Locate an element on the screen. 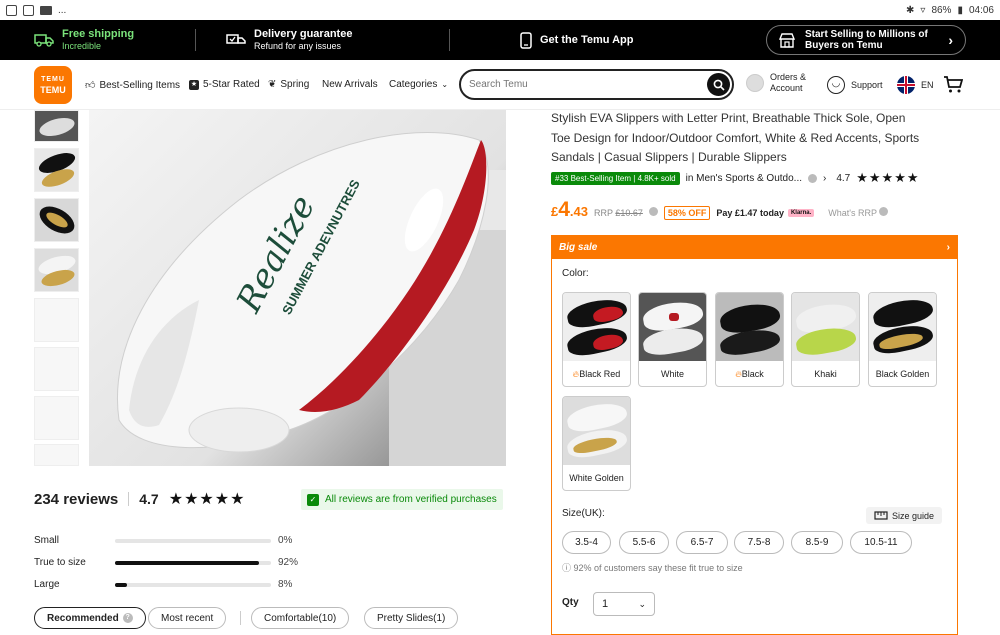 This screenshot has height=635, width=1000. price-int: 4 is located at coordinates (564, 209).